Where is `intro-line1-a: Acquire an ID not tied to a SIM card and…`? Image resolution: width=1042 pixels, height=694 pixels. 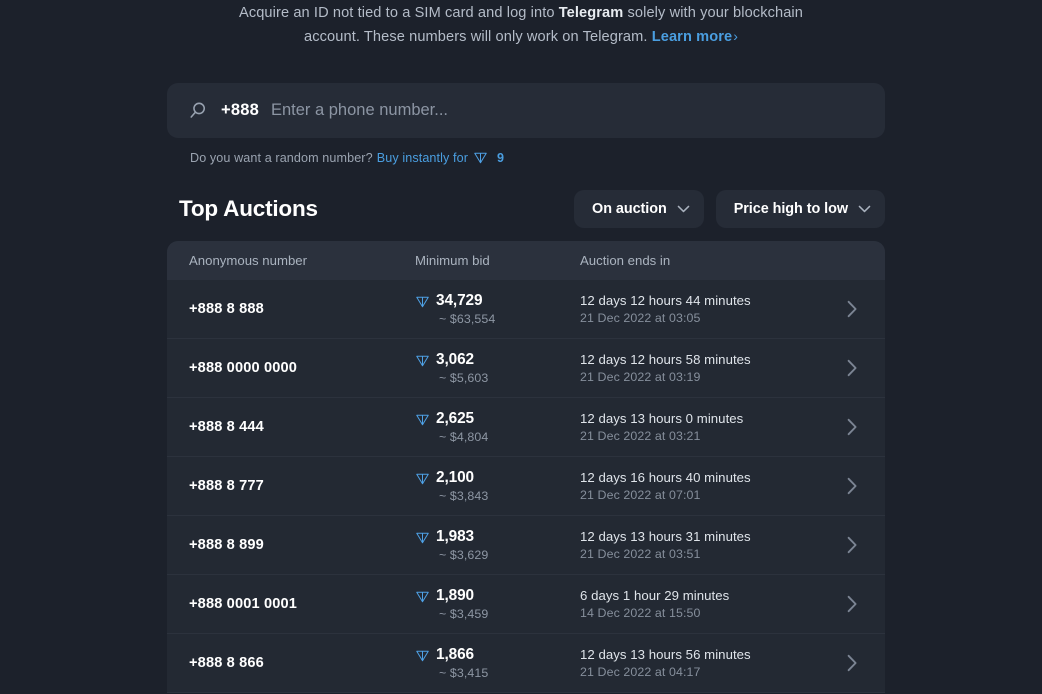 intro-line1-a: Acquire an ID not tied to a SIM card and… is located at coordinates (398, 13).